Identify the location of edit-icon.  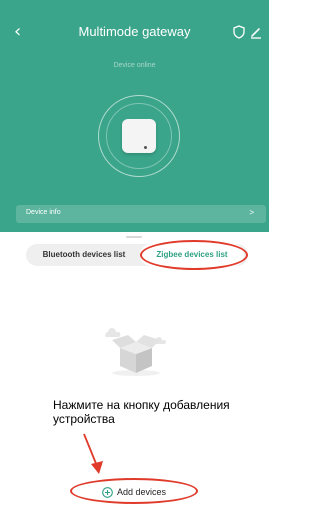
(256, 32).